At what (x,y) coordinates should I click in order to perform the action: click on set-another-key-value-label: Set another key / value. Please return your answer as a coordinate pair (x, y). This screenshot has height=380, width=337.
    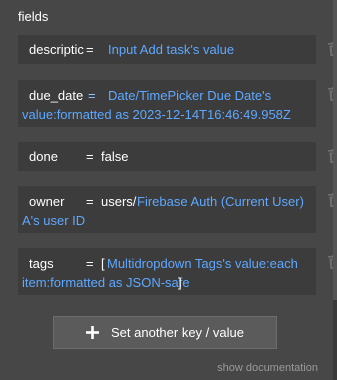
    Looking at the image, I should click on (177, 332).